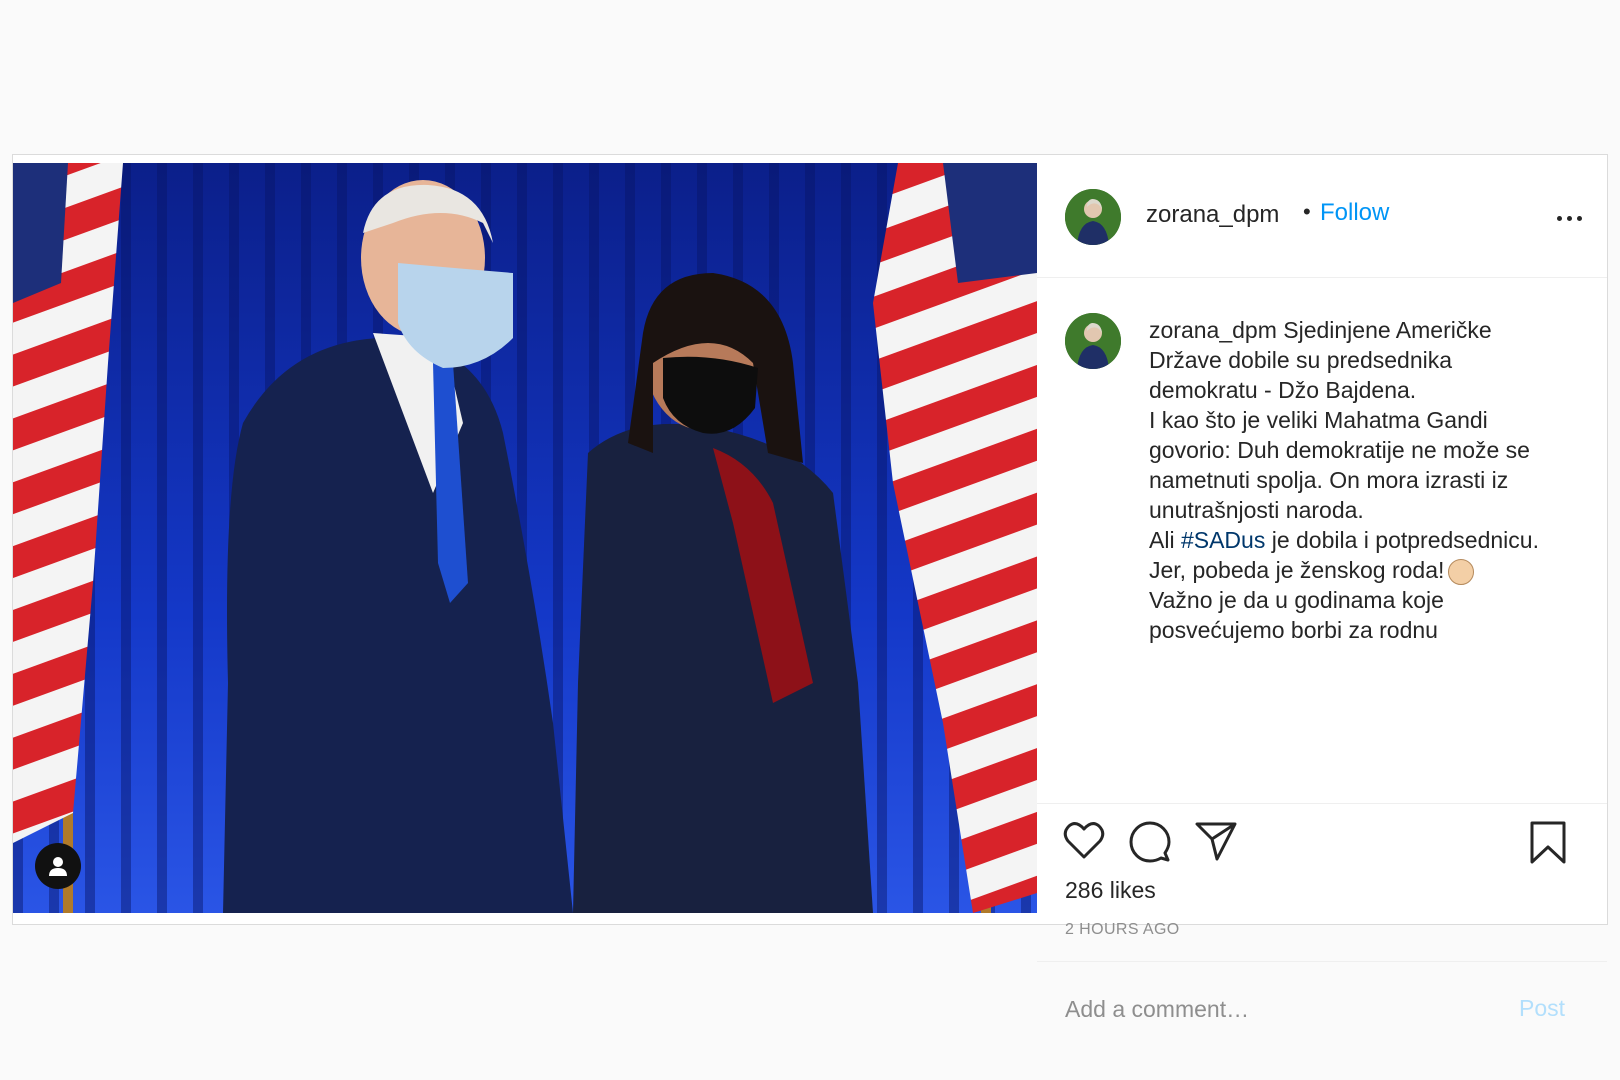 The height and width of the screenshot is (1080, 1620). What do you see at coordinates (1122, 930) in the screenshot?
I see `post-timestamp: 2 HOURS AGO` at bounding box center [1122, 930].